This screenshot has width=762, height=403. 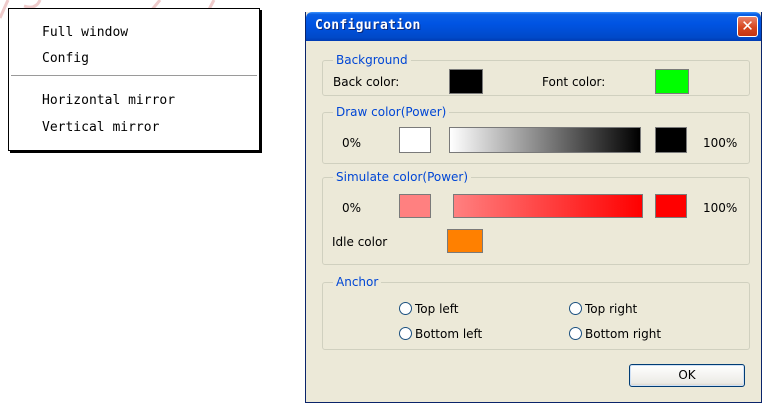 What do you see at coordinates (391, 112) in the screenshot?
I see `draw-color-legend: Draw color(Power)` at bounding box center [391, 112].